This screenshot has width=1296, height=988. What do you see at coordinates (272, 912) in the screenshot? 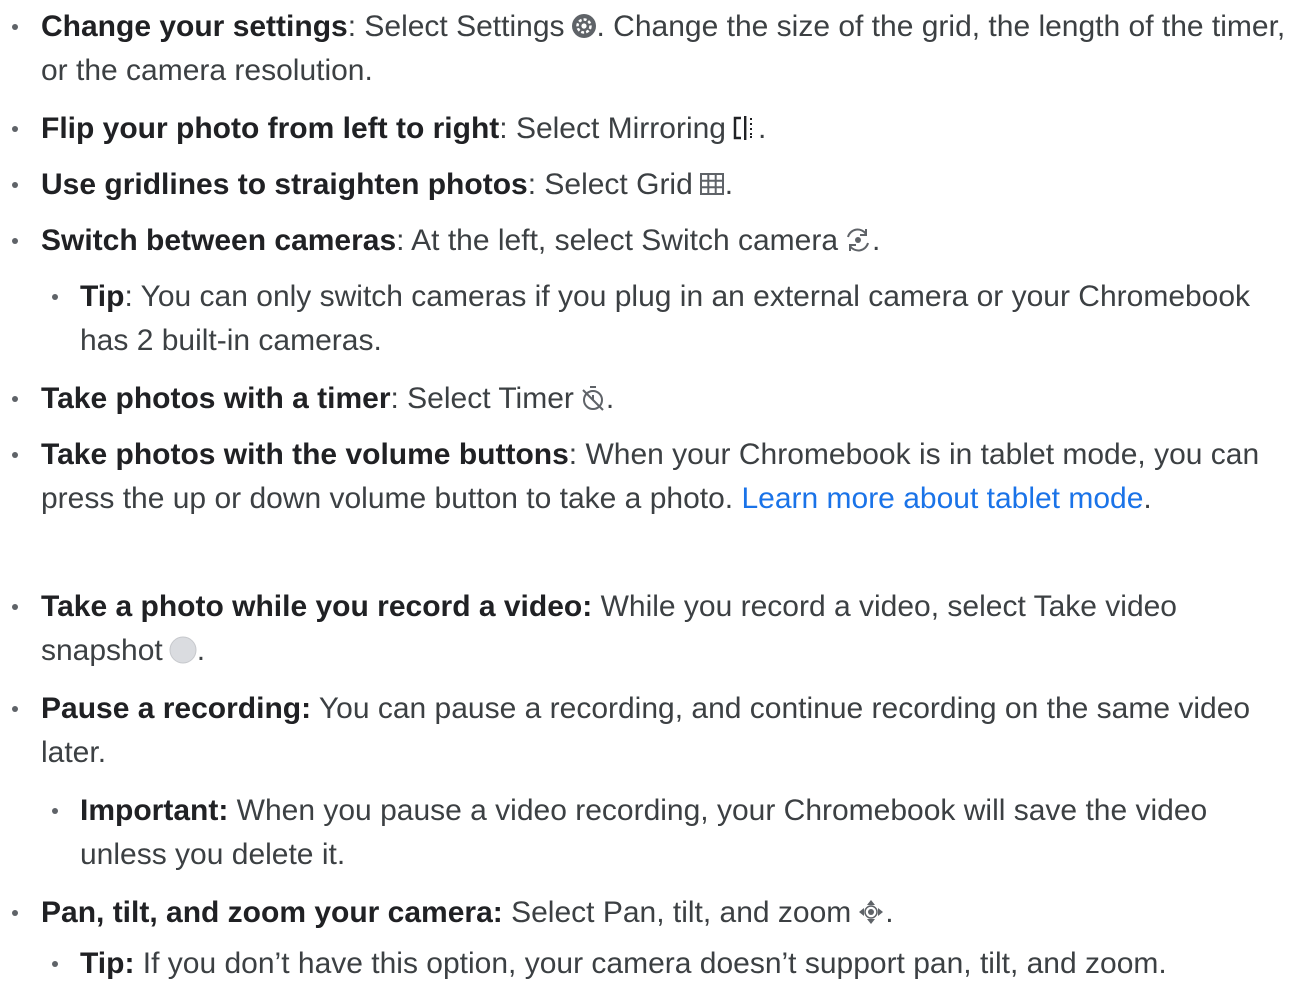
I see `item-term: Pan, tilt, and zoom your camera:` at bounding box center [272, 912].